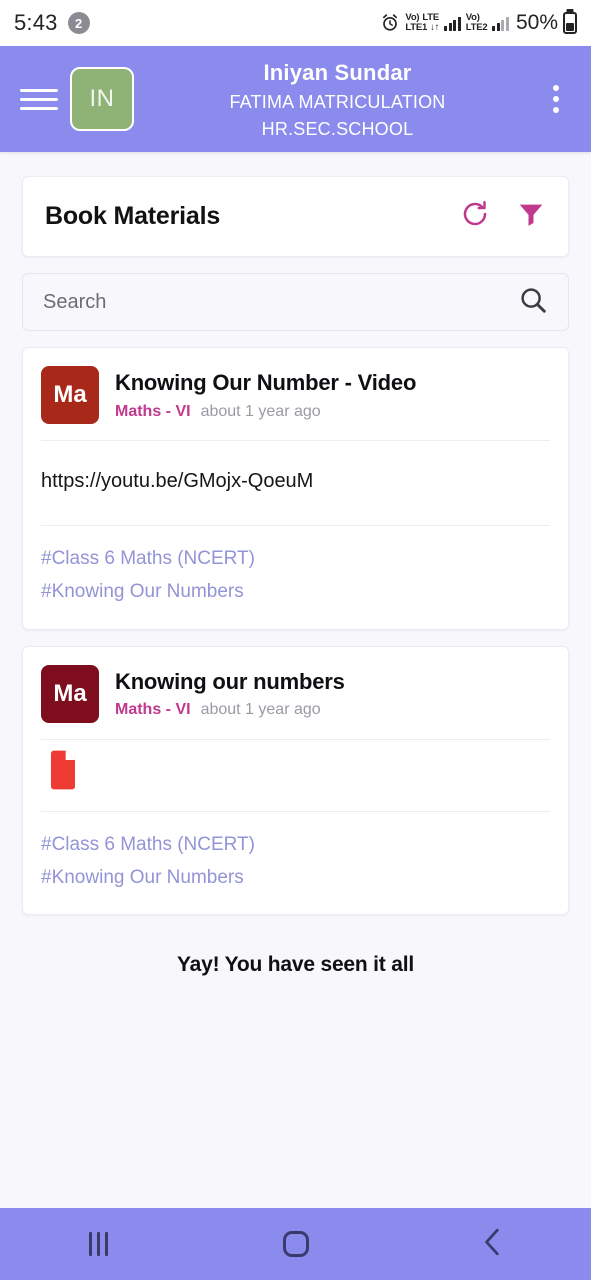 The height and width of the screenshot is (1280, 591). I want to click on sim2-indicator: Vo) LTE2, so click(477, 22).